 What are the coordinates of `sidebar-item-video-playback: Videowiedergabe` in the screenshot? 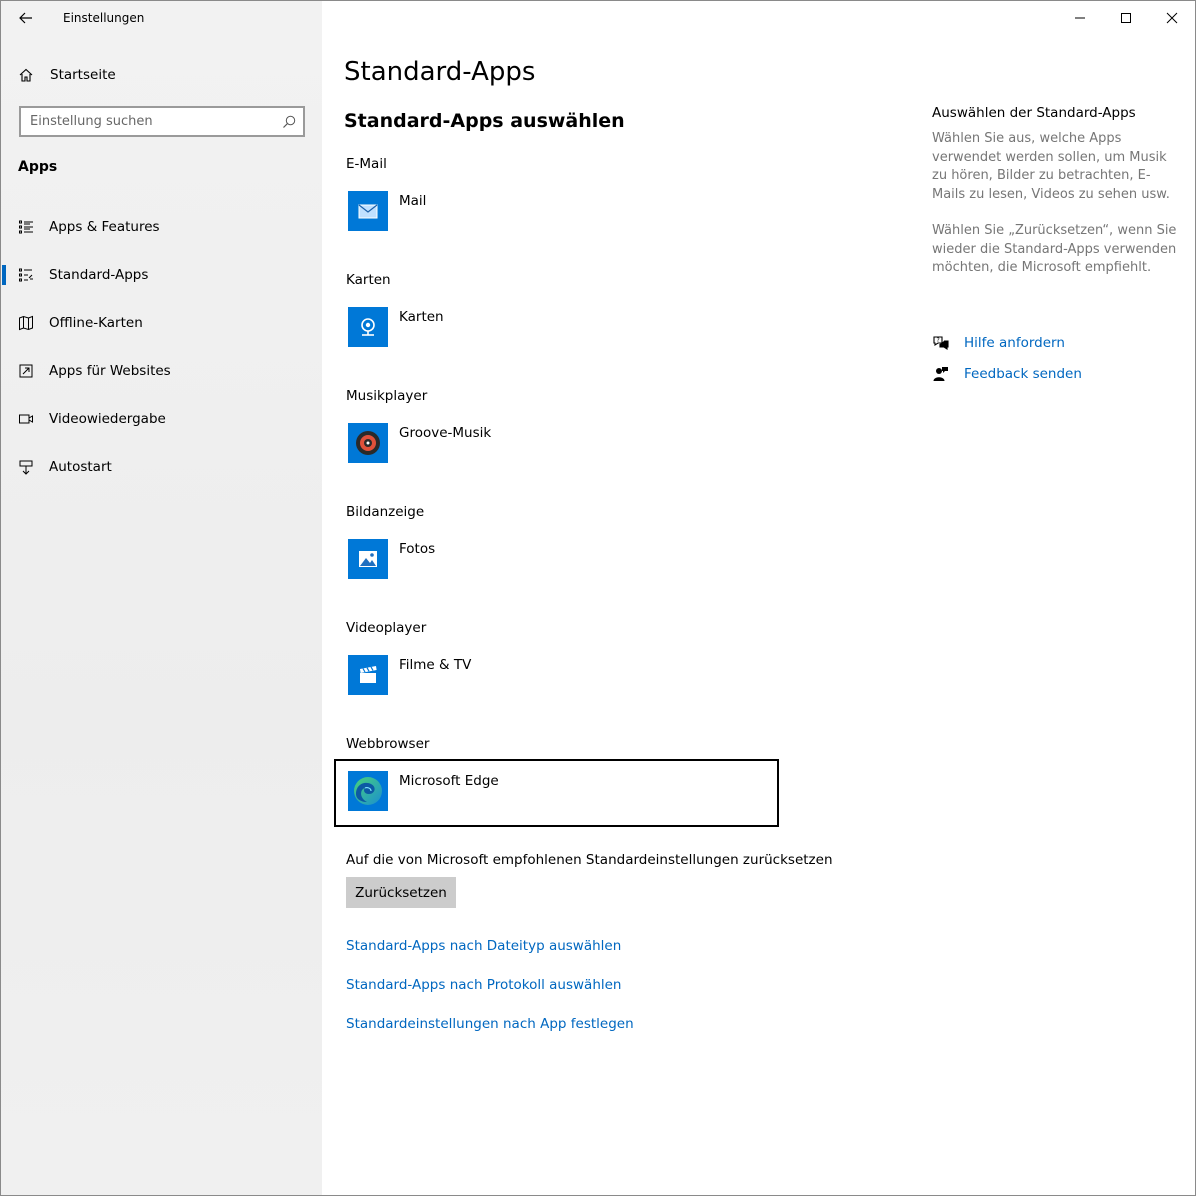 It's located at (161, 419).